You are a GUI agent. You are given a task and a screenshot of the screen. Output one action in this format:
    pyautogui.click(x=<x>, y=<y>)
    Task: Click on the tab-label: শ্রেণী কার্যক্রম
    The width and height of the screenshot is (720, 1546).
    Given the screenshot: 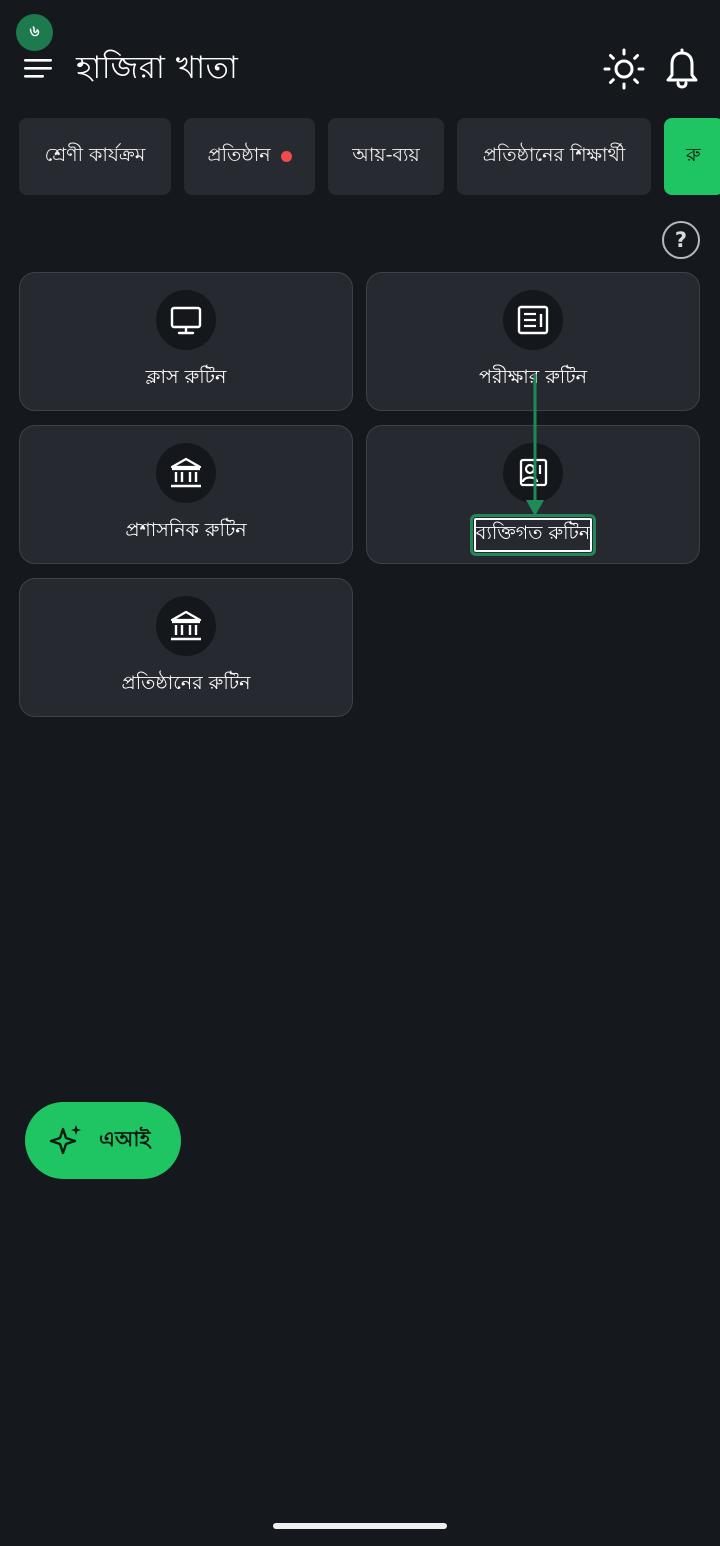 What is the action you would take?
    pyautogui.click(x=95, y=154)
    